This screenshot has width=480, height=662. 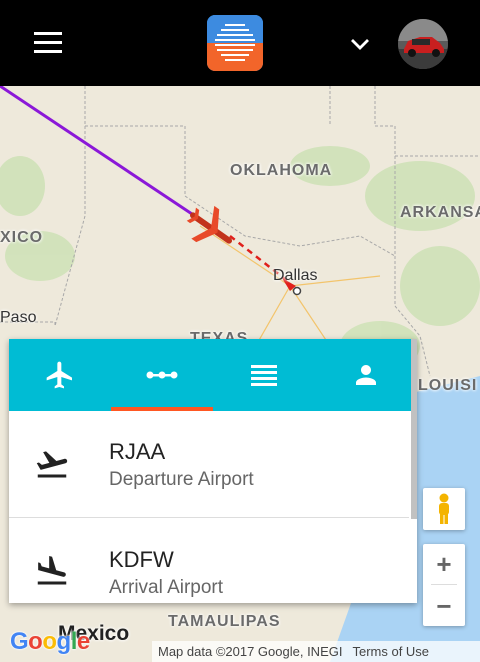 I want to click on zoom-out-button: −, so click(x=444, y=606).